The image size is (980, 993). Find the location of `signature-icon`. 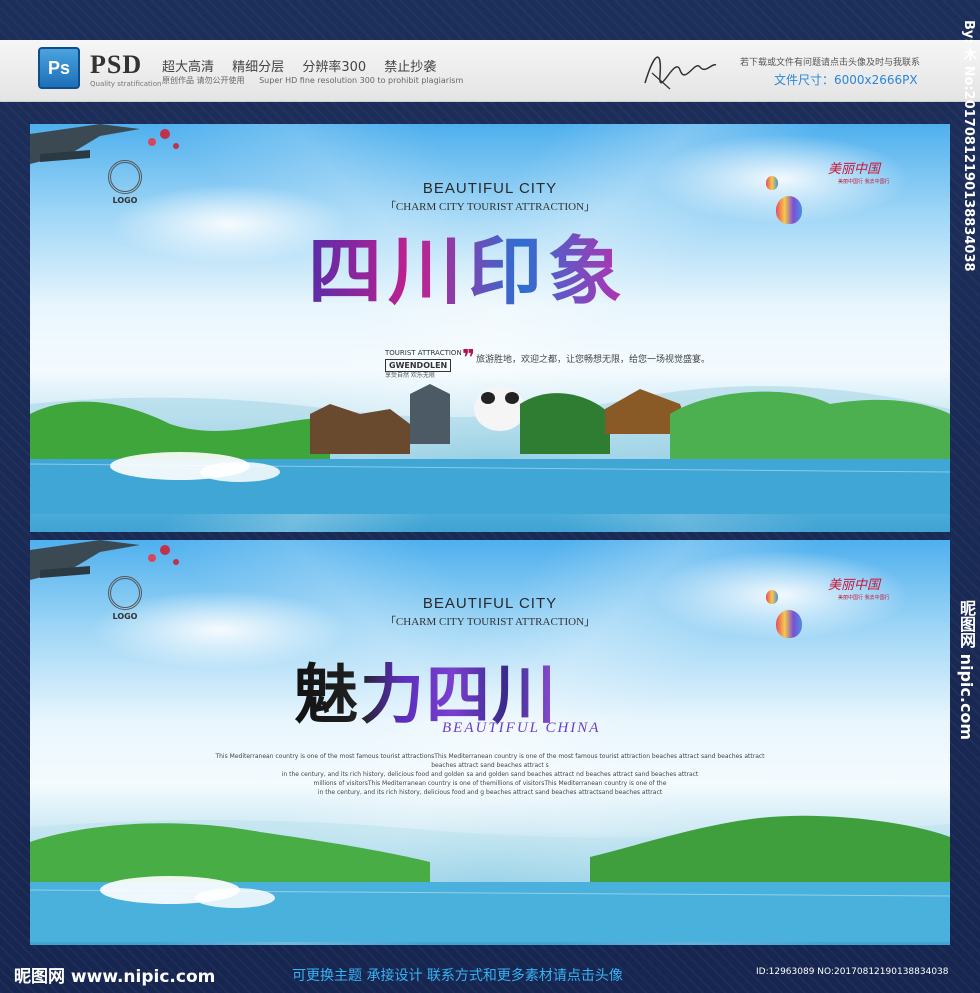

signature-icon is located at coordinates (680, 73).